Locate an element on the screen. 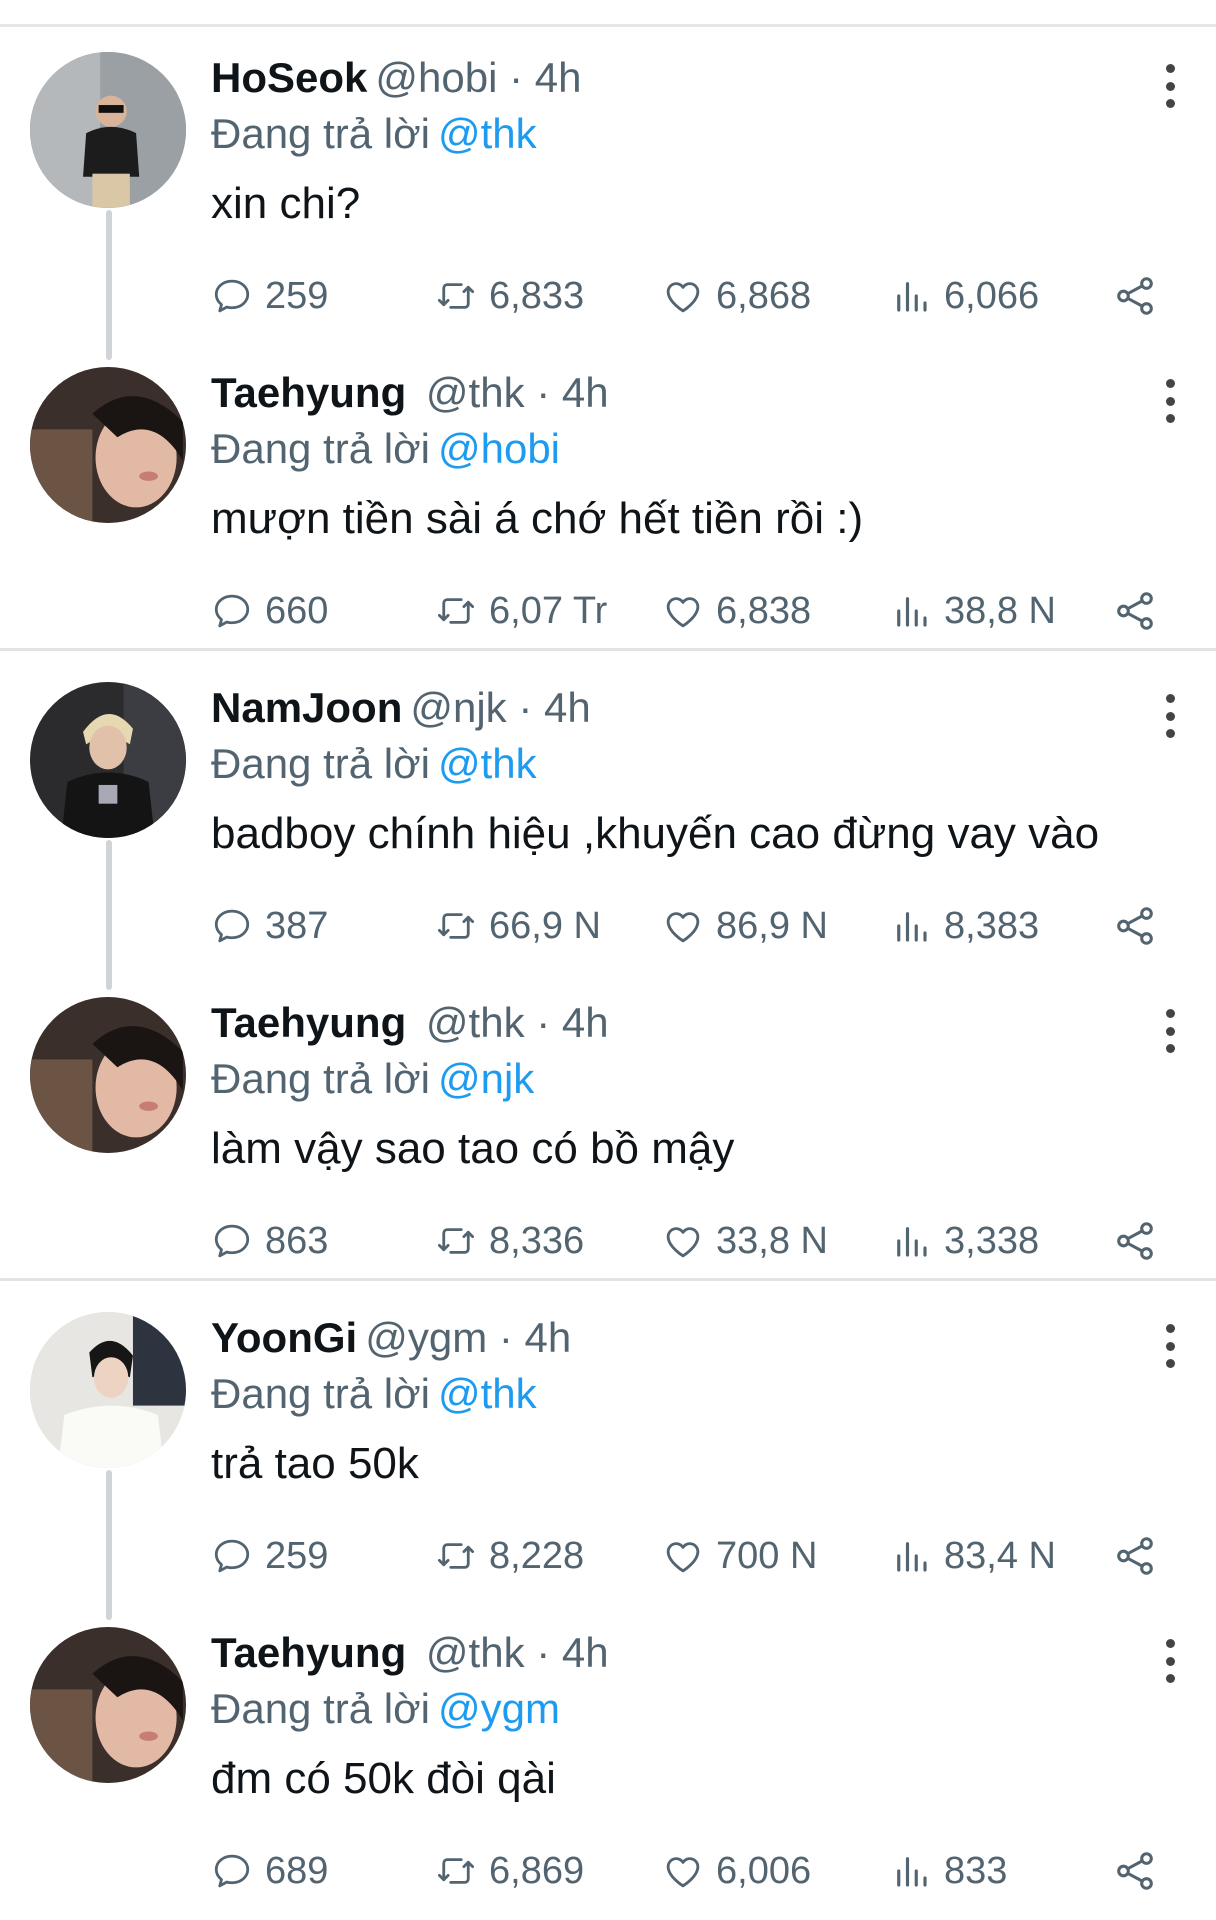 The height and width of the screenshot is (1920, 1216). like-count: 6,868 is located at coordinates (764, 295).